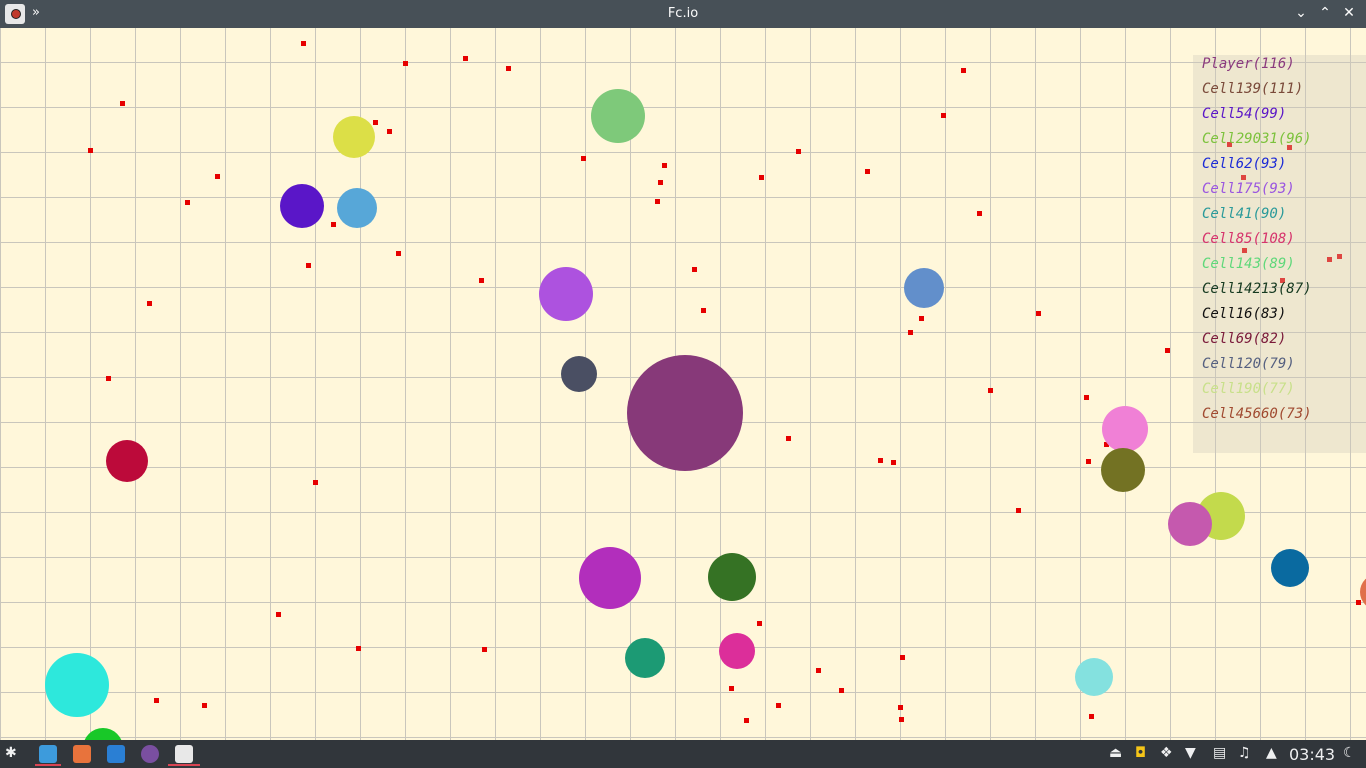  Describe the element at coordinates (1253, 89) in the screenshot. I see `leaderboard-entry: Cell139(111)` at that location.